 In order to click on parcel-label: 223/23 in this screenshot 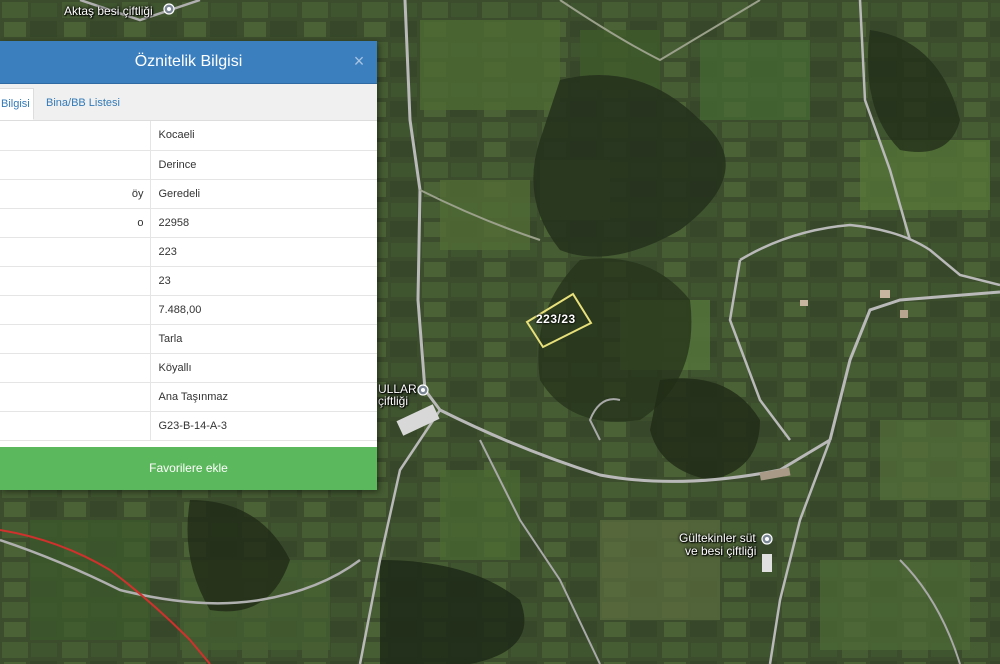, I will do `click(556, 319)`.